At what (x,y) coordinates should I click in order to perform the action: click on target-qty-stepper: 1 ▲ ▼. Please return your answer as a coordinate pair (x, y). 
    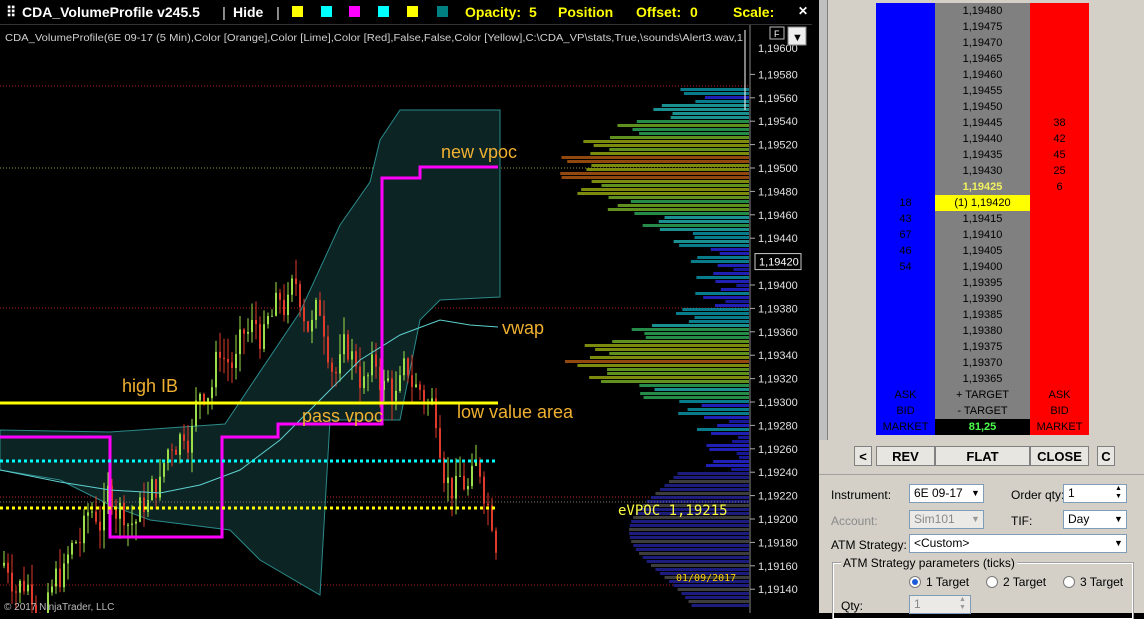
    Looking at the image, I should click on (940, 604).